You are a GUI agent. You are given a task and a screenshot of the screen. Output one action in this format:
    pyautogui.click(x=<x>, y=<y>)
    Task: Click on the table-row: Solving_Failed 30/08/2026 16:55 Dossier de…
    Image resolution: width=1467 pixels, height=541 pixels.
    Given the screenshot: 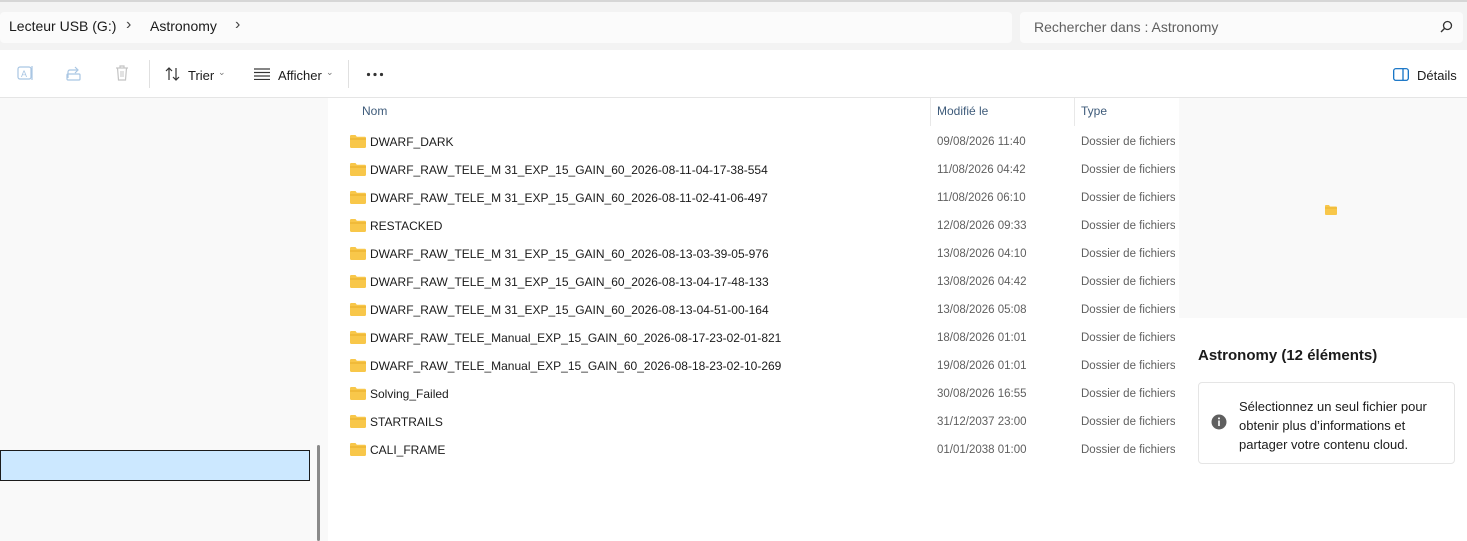 What is the action you would take?
    pyautogui.click(x=751, y=394)
    